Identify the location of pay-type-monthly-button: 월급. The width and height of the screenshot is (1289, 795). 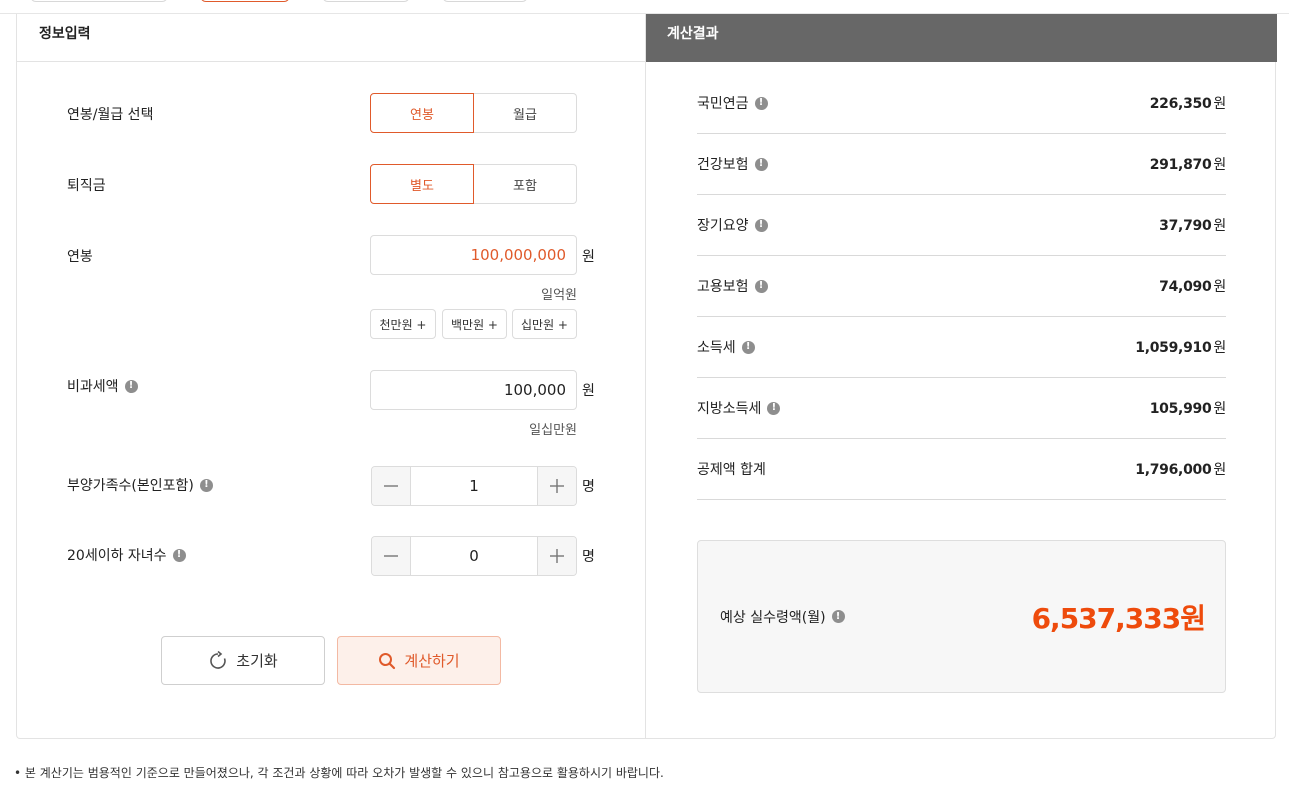
(525, 113).